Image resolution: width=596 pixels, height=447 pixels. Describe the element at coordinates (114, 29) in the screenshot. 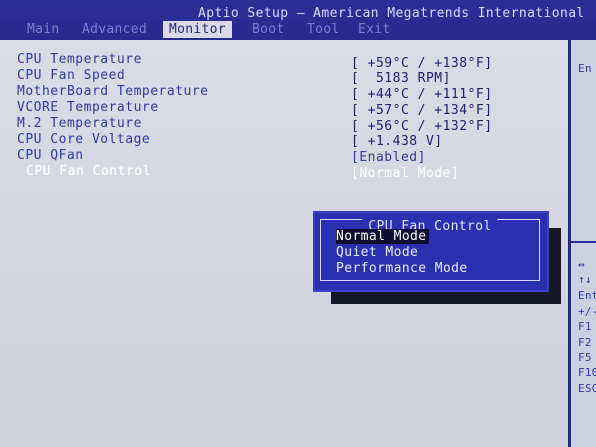

I see `tab-advanced: Advanced` at that location.